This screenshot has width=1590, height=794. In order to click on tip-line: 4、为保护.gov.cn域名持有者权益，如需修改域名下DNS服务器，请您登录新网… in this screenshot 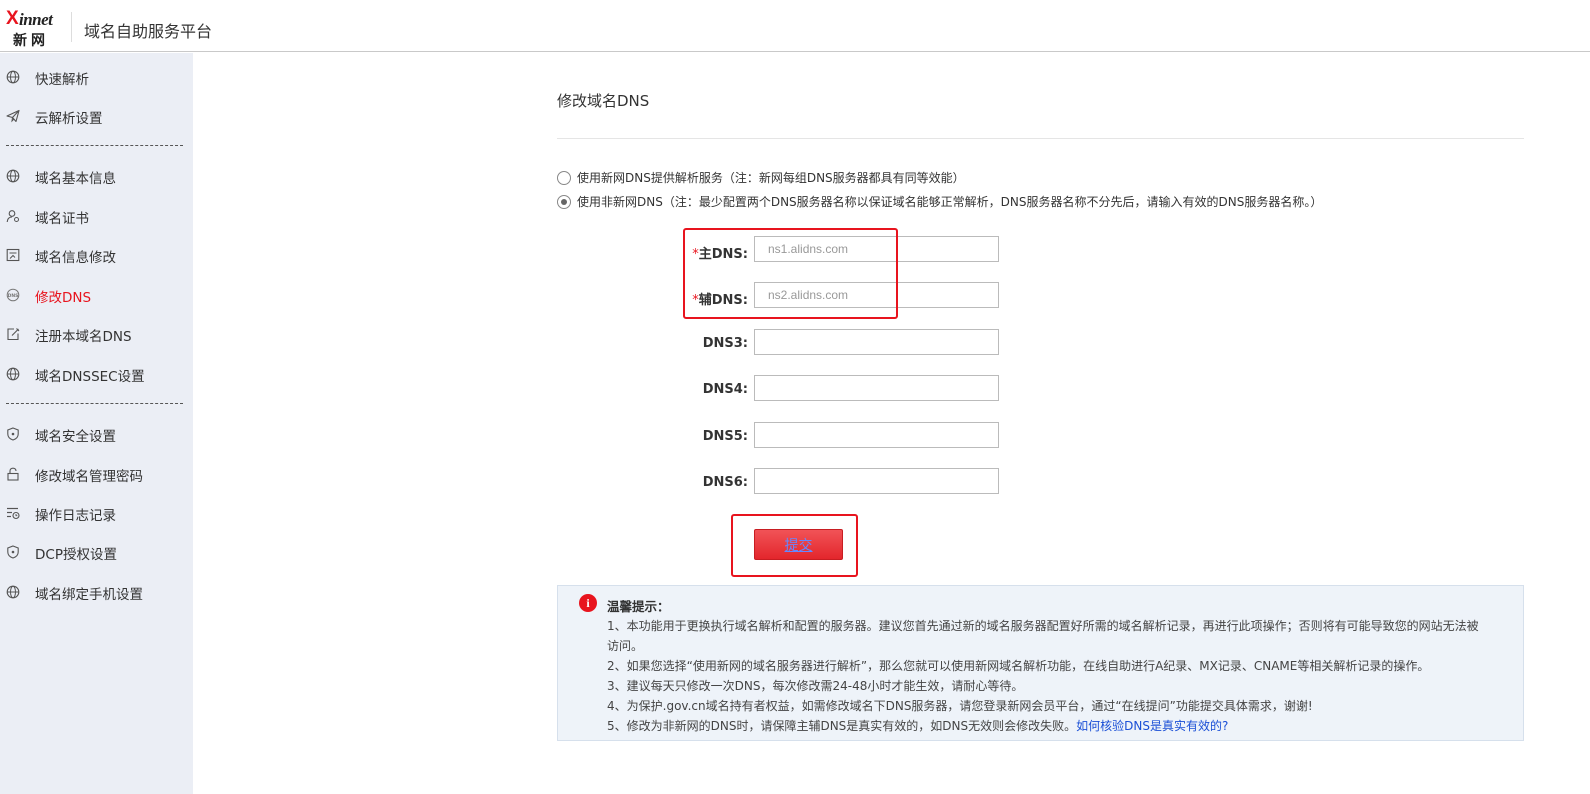, I will do `click(960, 706)`.